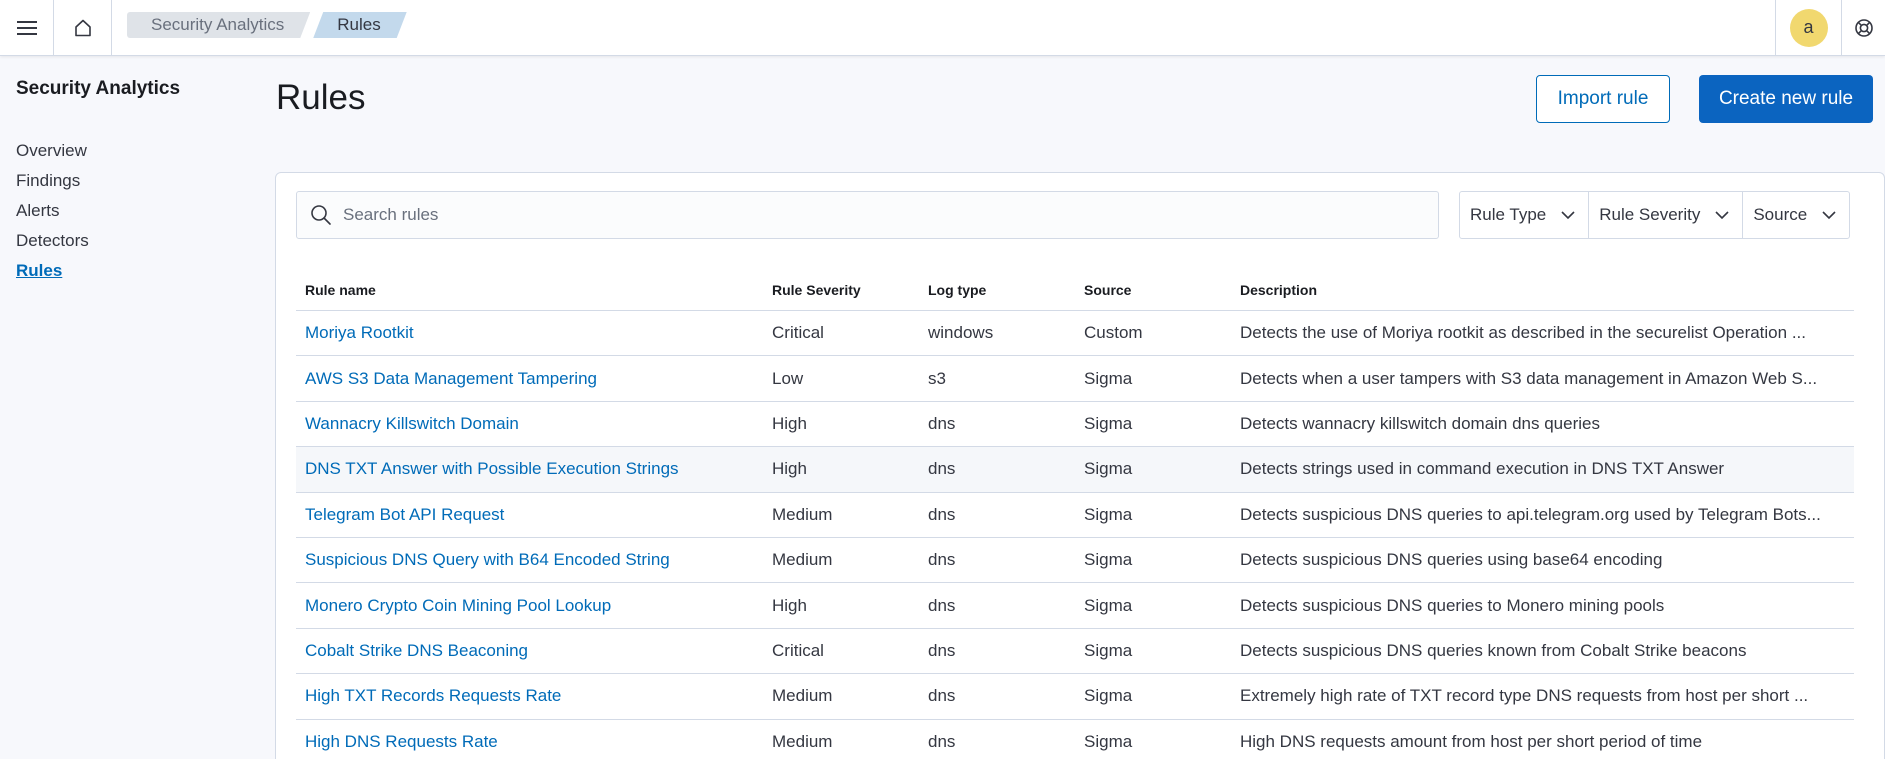 This screenshot has height=759, width=1885. What do you see at coordinates (529, 651) in the screenshot?
I see `rule-name-link: Cobalt Strike DNS Beaconing` at bounding box center [529, 651].